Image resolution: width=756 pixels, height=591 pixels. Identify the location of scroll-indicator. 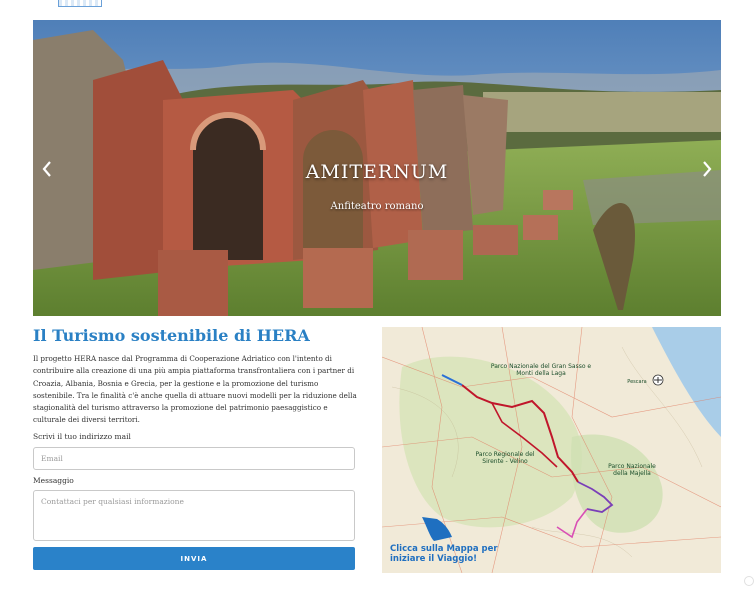
(749, 581).